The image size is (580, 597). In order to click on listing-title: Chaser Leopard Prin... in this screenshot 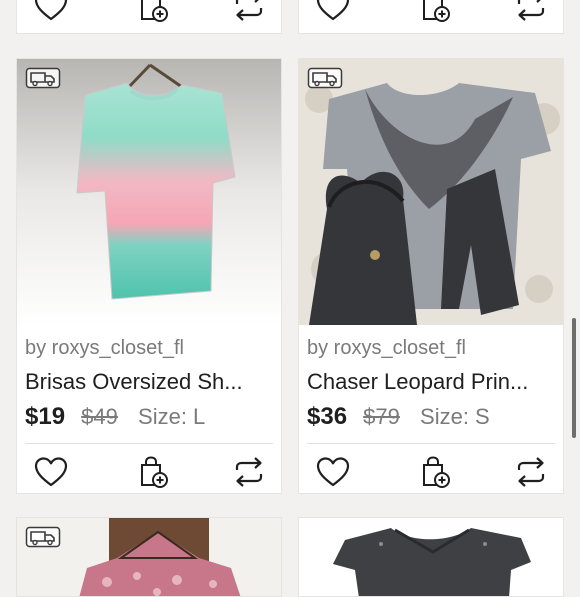, I will do `click(432, 382)`.